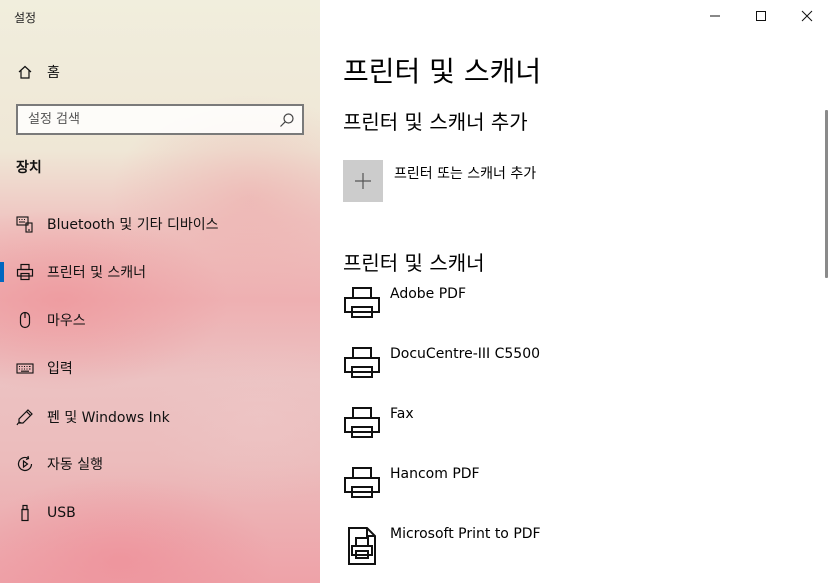 The width and height of the screenshot is (830, 583). What do you see at coordinates (442, 71) in the screenshot?
I see `page-title: 프린터 및 스캐너` at bounding box center [442, 71].